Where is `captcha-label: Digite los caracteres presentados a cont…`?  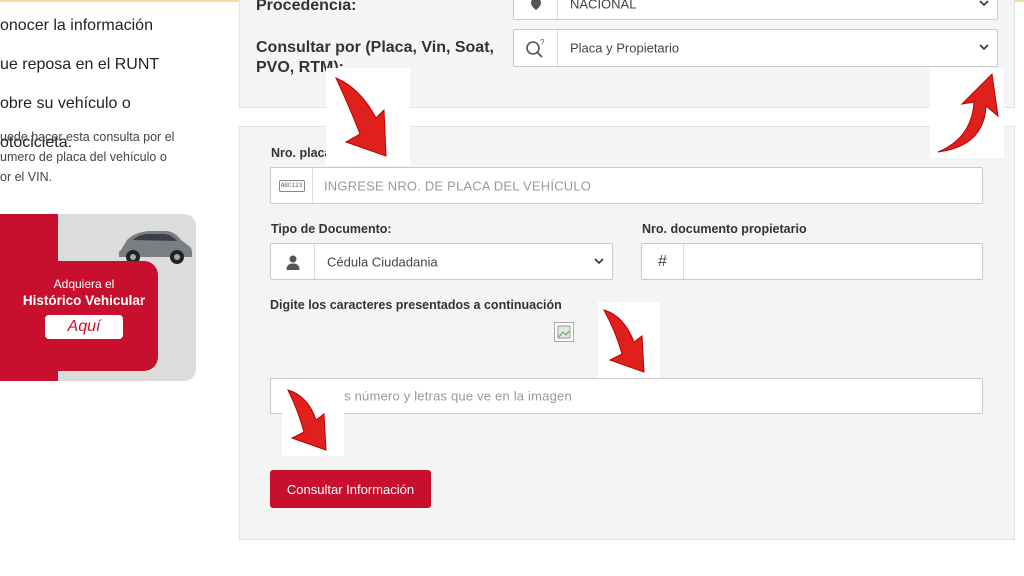
captcha-label: Digite los caracteres presentados a cont… is located at coordinates (416, 305).